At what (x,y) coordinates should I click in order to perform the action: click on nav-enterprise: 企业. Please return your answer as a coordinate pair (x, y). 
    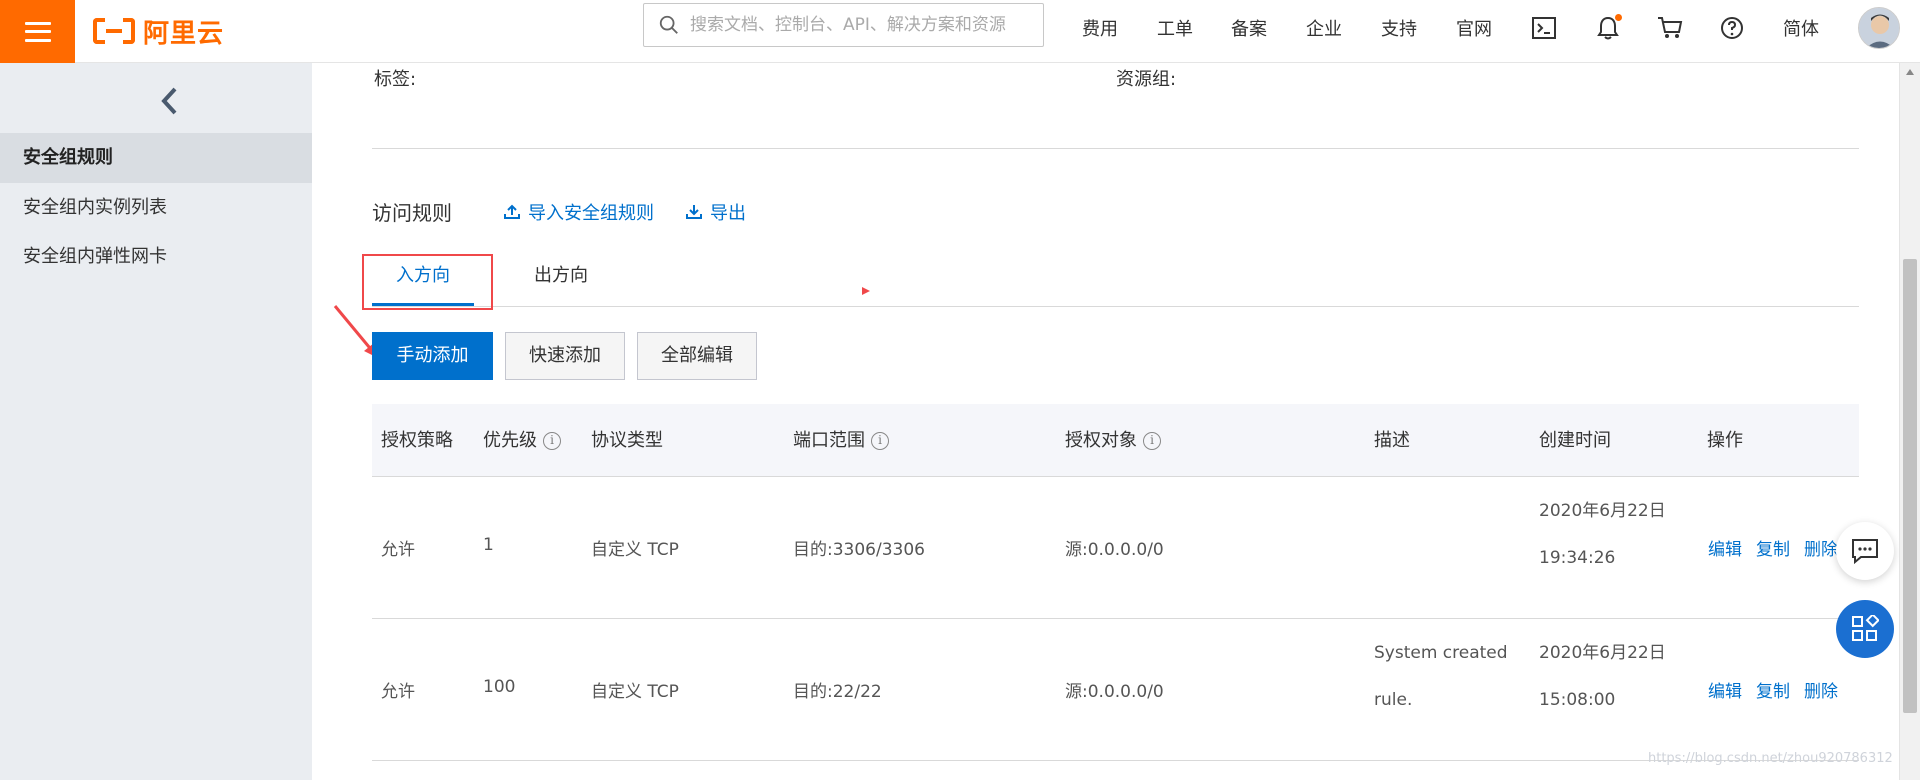
    Looking at the image, I should click on (1324, 28).